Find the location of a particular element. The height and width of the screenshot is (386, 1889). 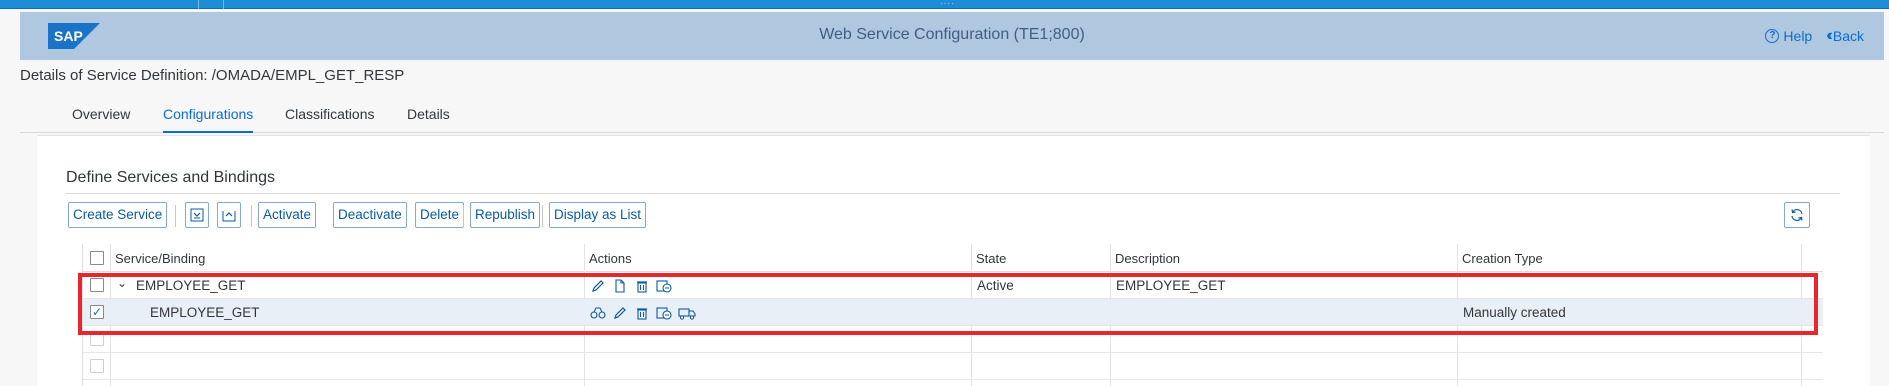

tab-classifications: Classifications is located at coordinates (329, 118).